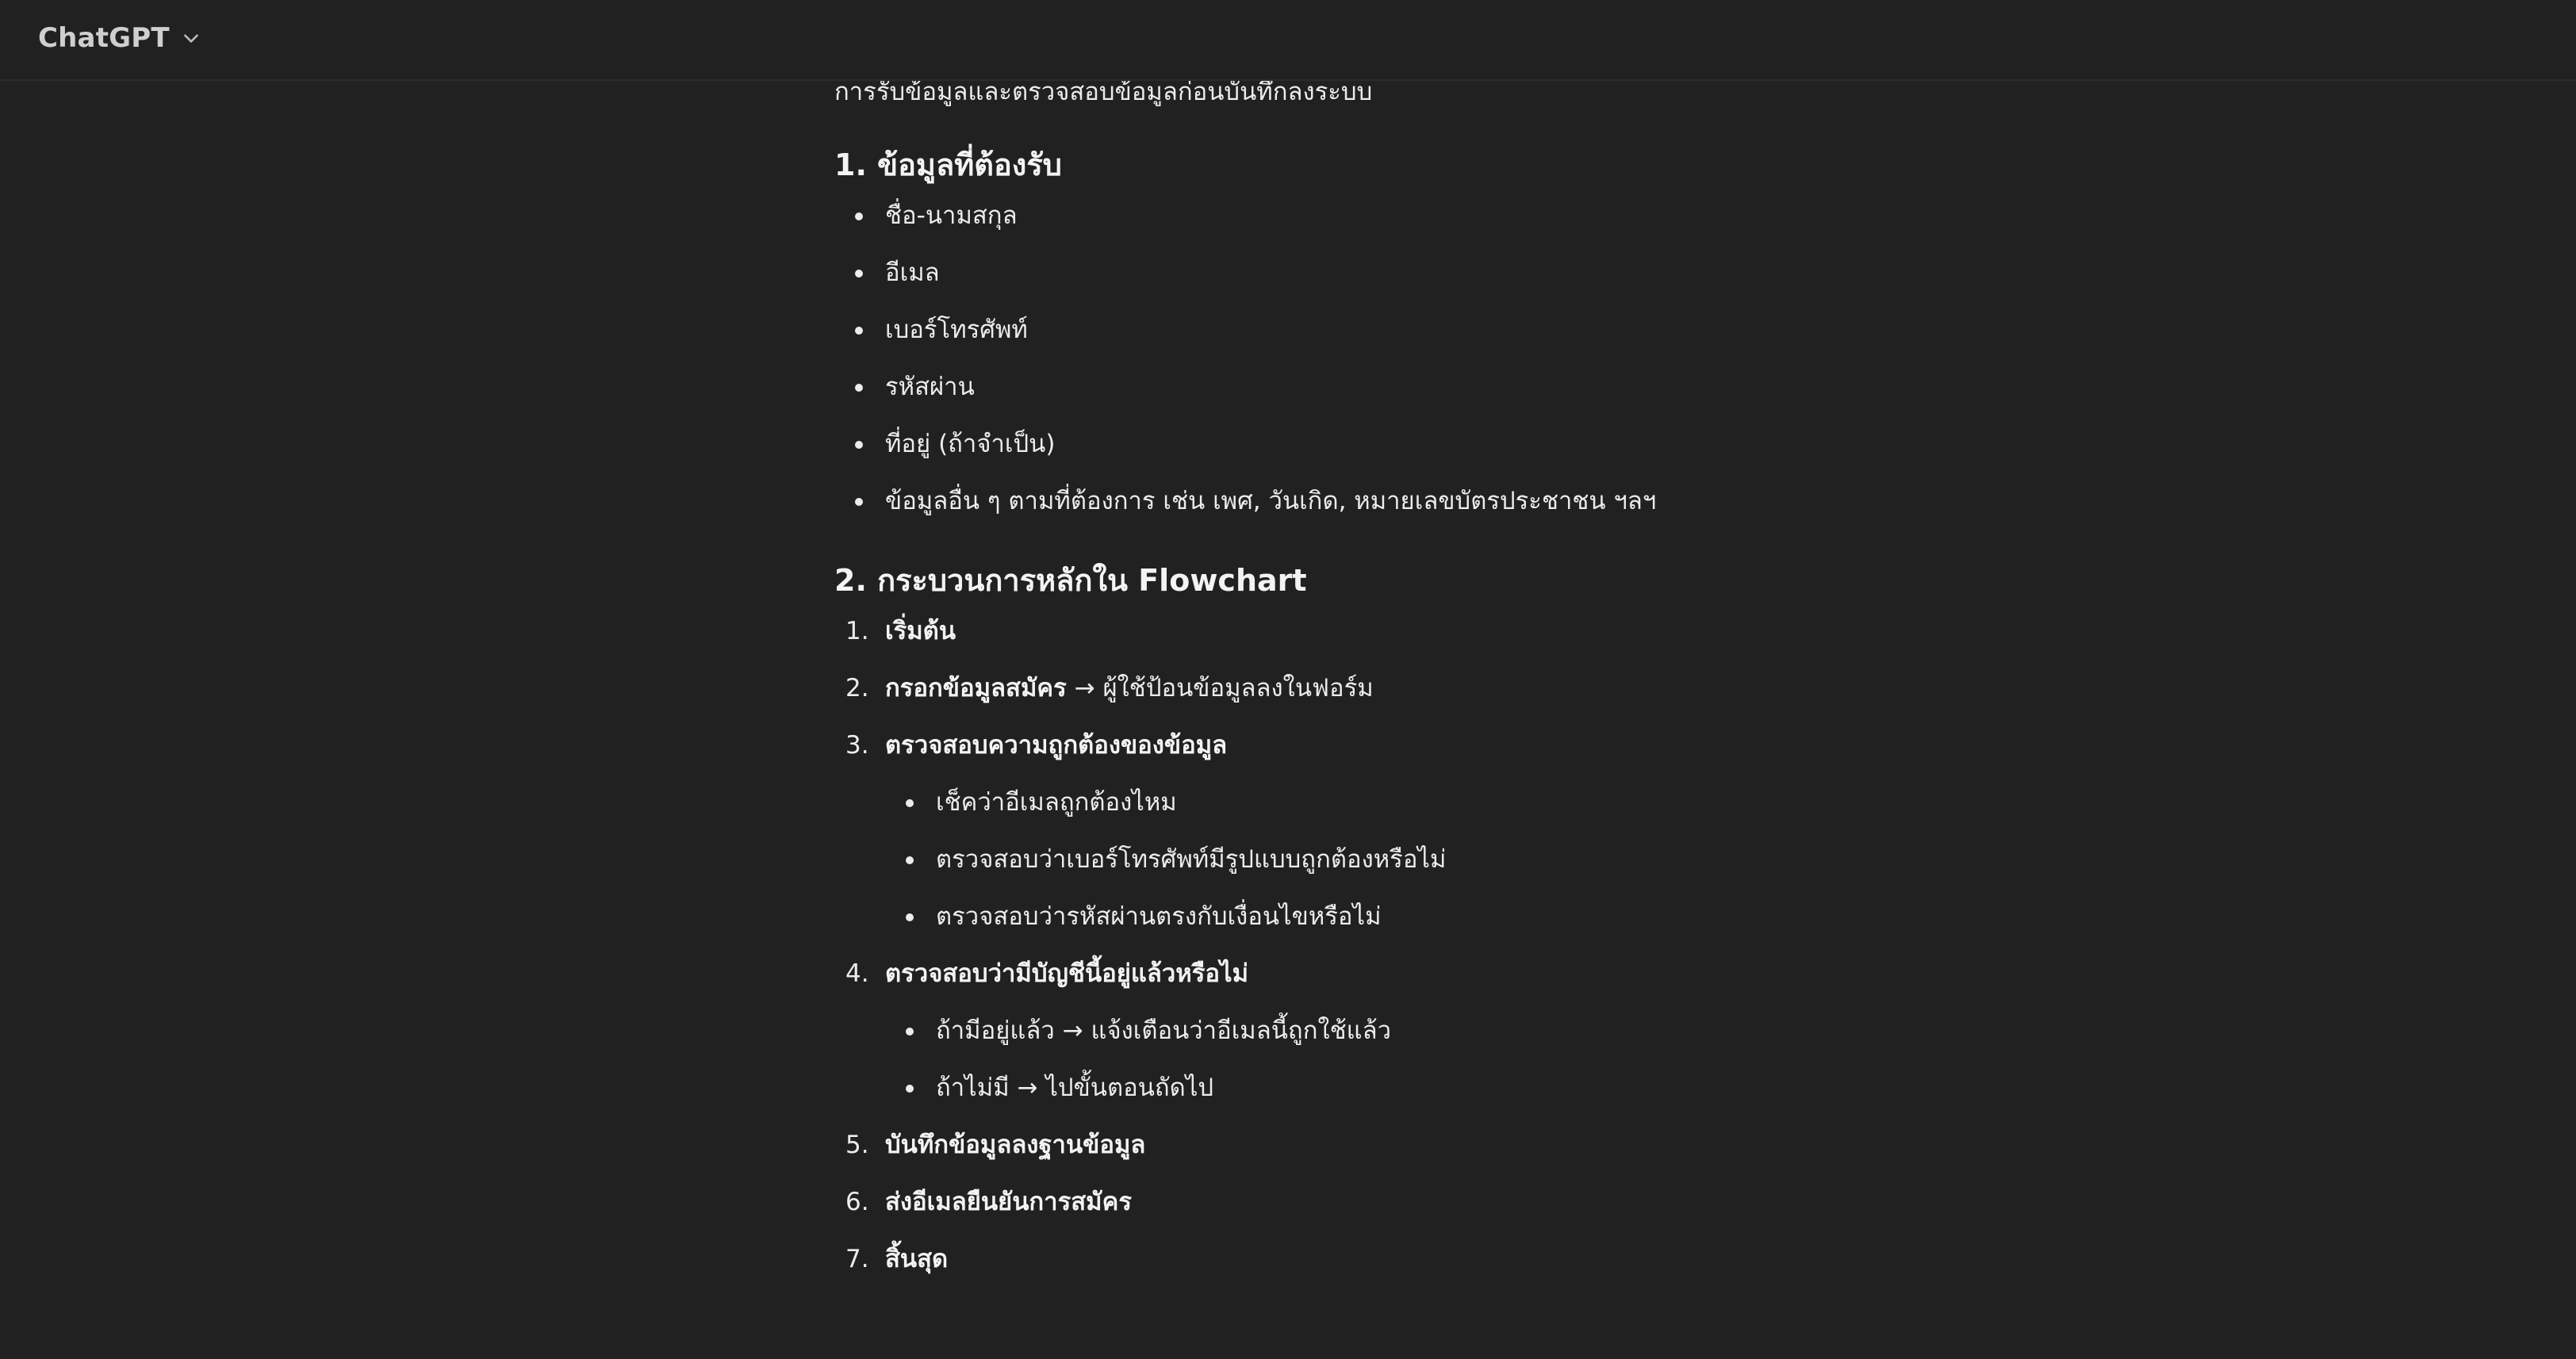 The height and width of the screenshot is (1359, 2576). Describe the element at coordinates (1009, 1202) in the screenshot. I see `step-title: ส่งอีเมลยืนยันการสมัคร` at that location.